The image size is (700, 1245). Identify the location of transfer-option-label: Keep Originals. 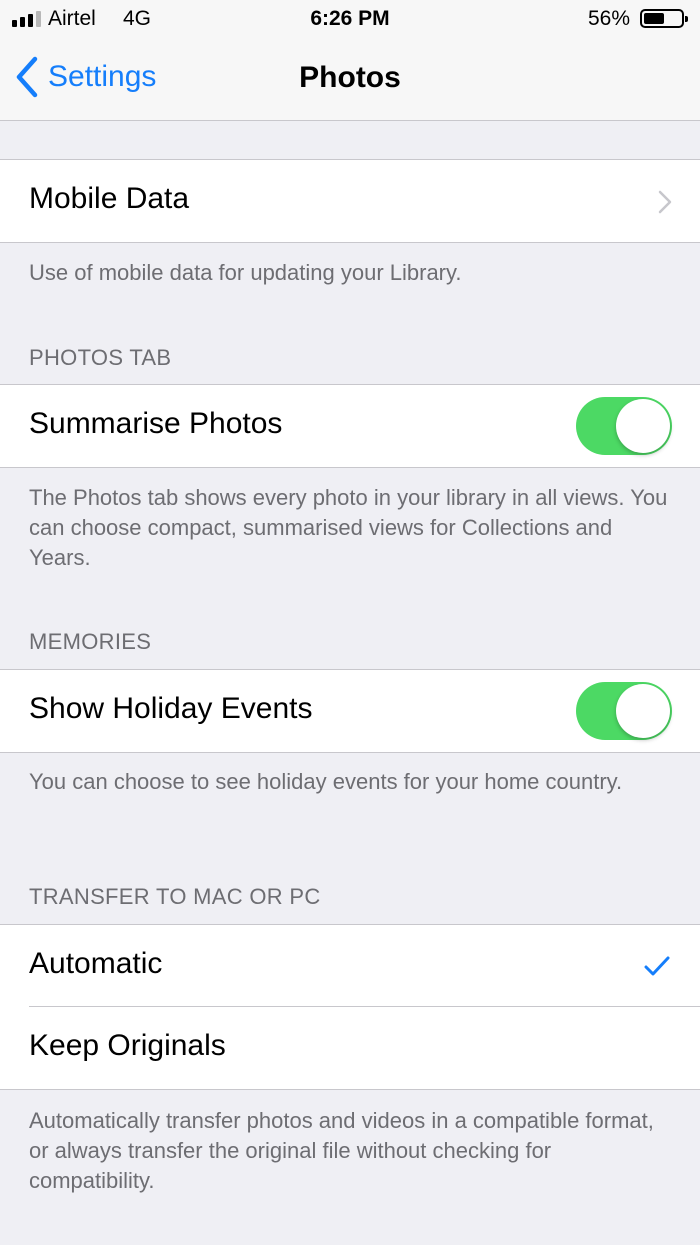
(127, 1045).